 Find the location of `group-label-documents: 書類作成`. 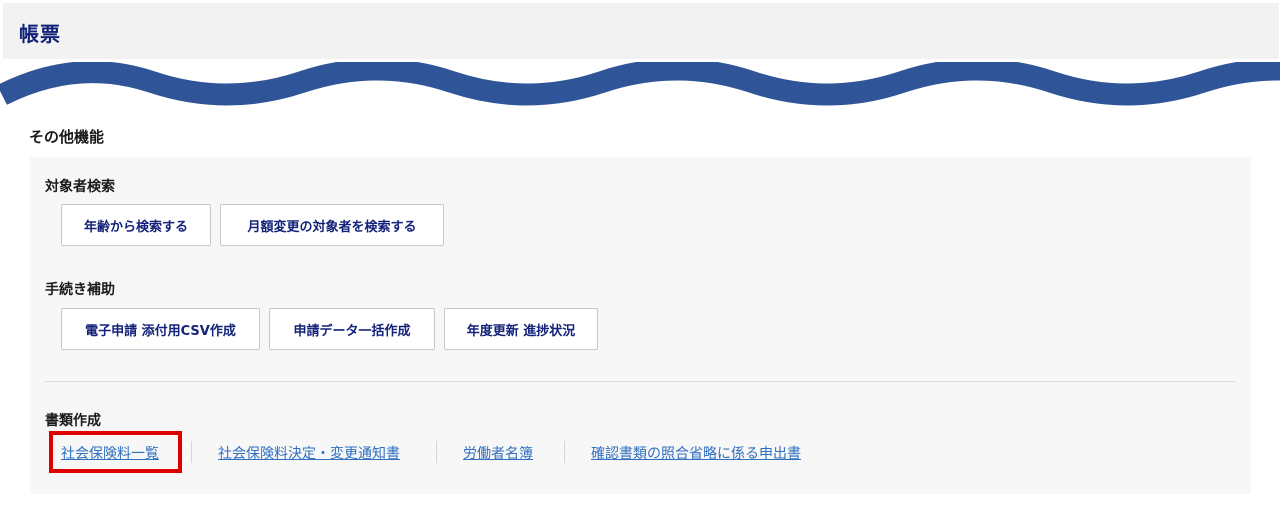

group-label-documents: 書類作成 is located at coordinates (73, 421).